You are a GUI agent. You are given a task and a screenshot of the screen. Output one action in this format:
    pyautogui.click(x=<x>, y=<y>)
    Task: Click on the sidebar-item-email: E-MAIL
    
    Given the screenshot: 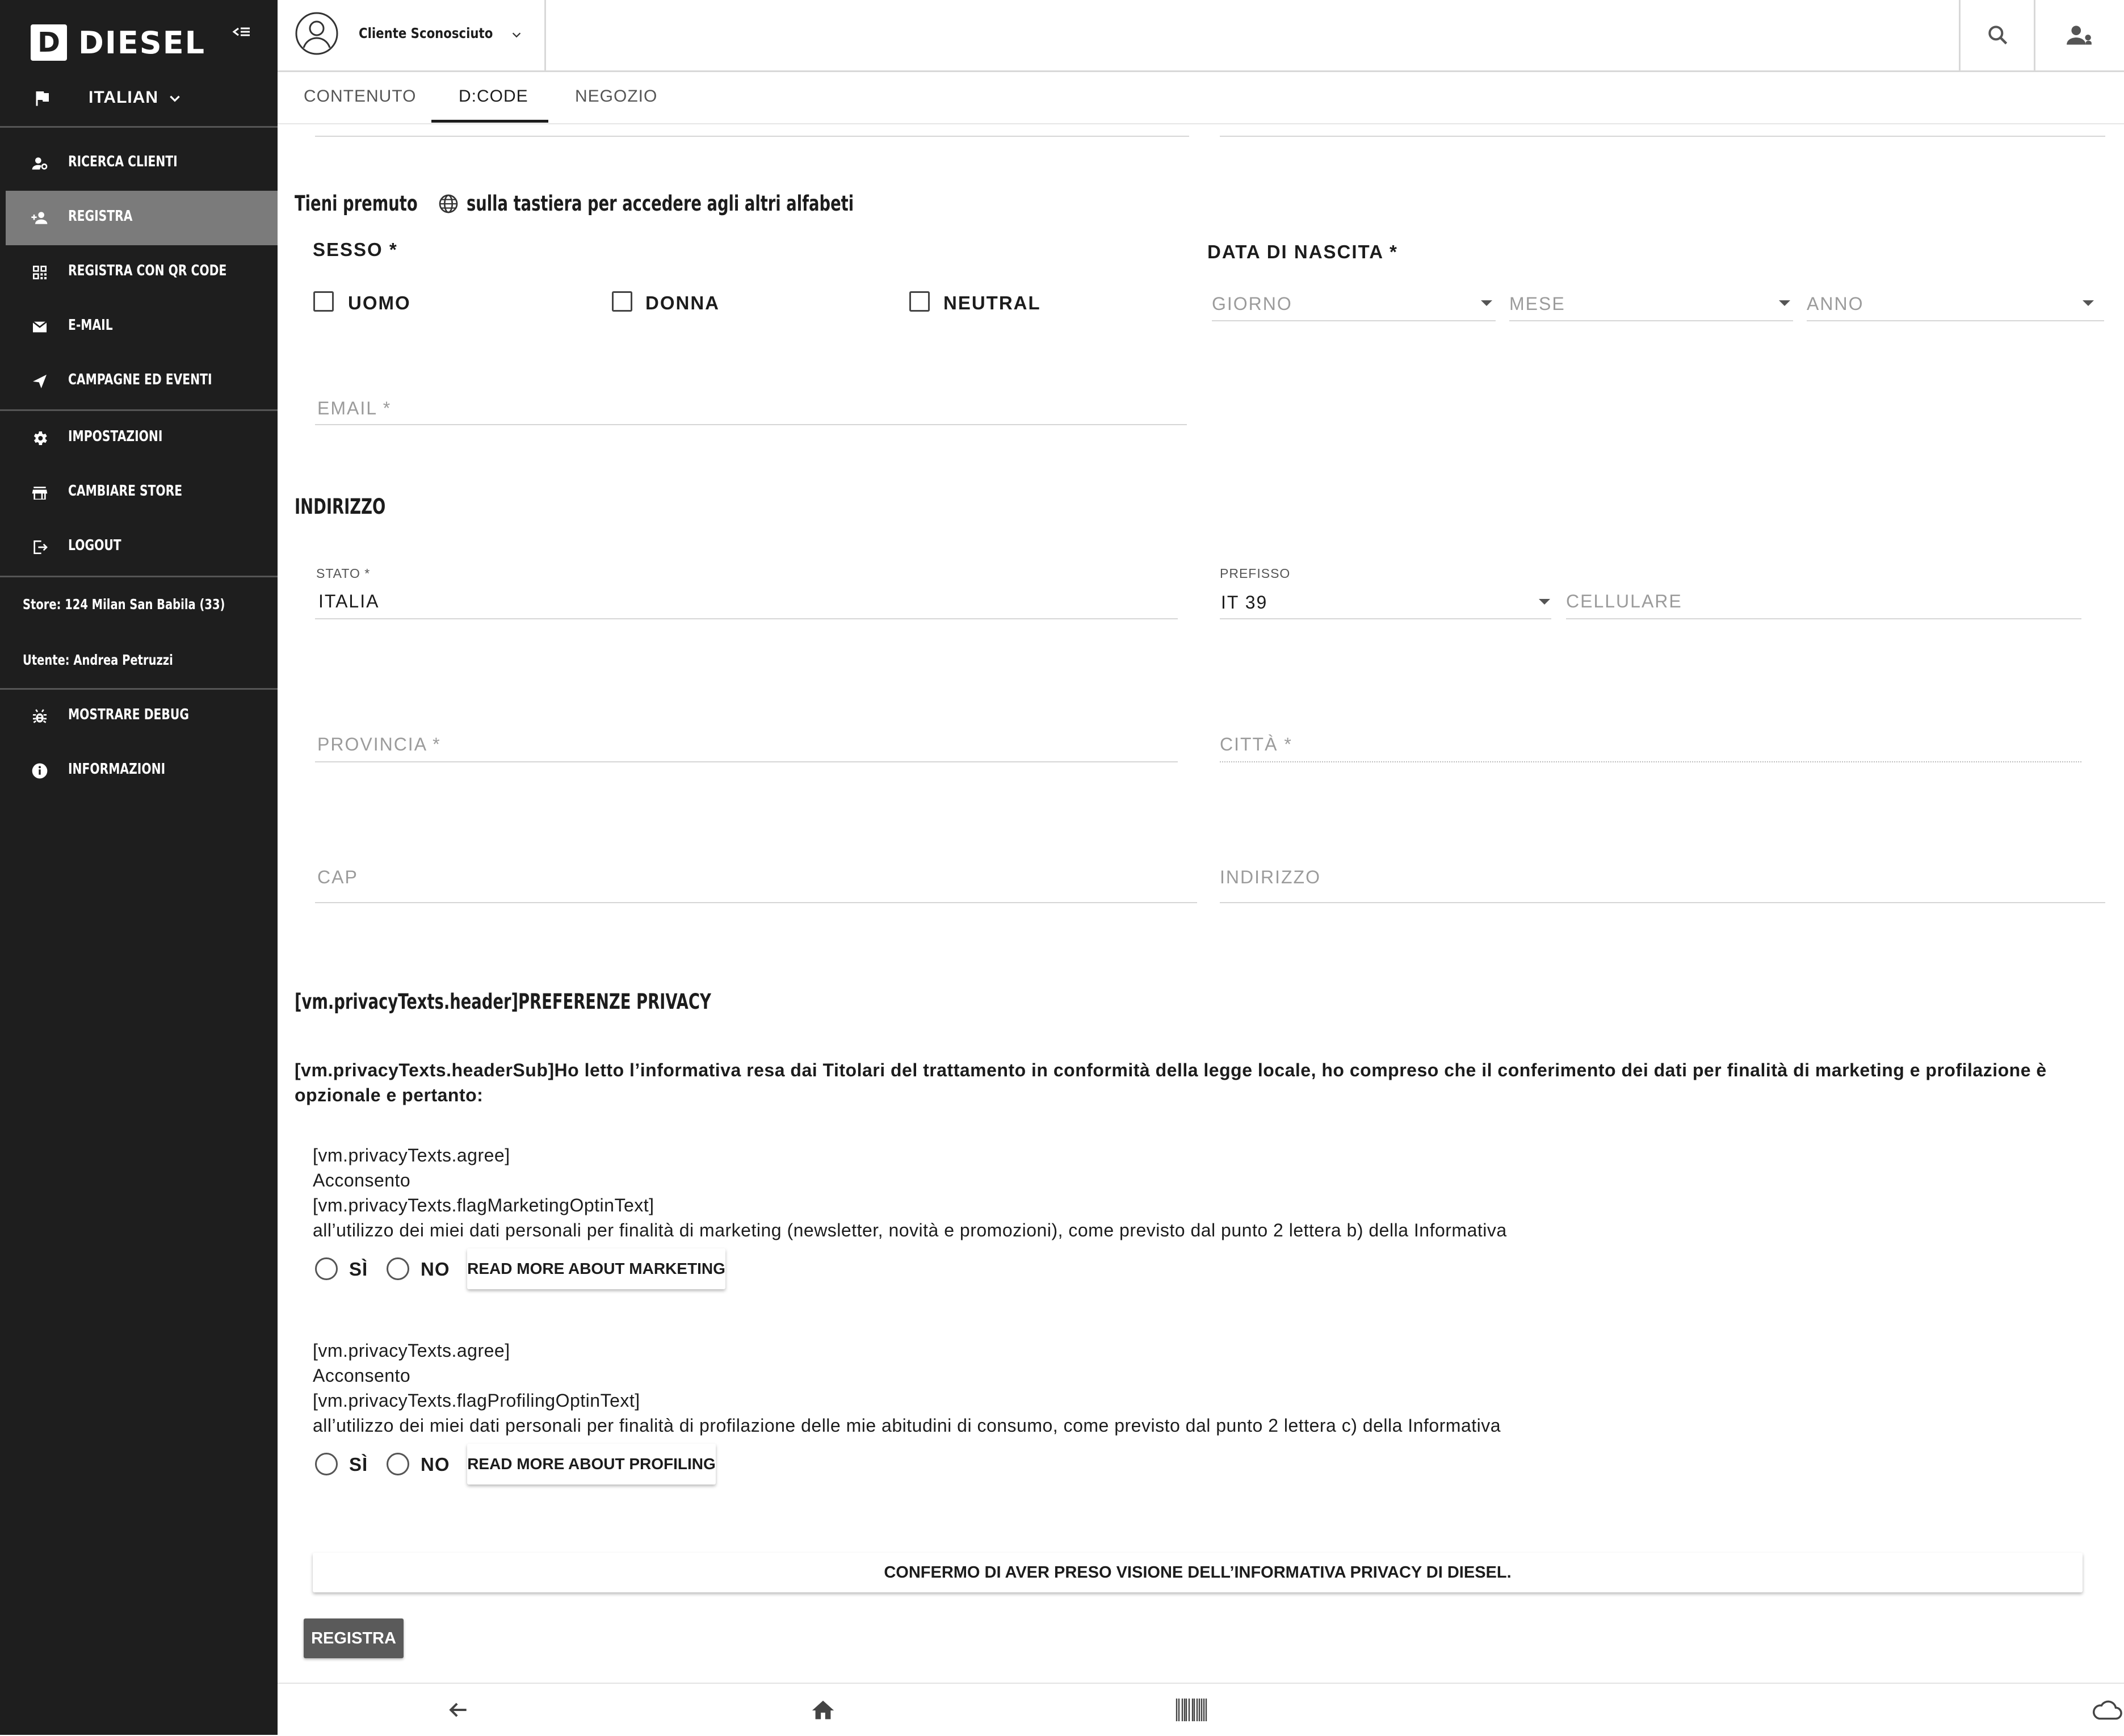 What is the action you would take?
    pyautogui.click(x=142, y=327)
    